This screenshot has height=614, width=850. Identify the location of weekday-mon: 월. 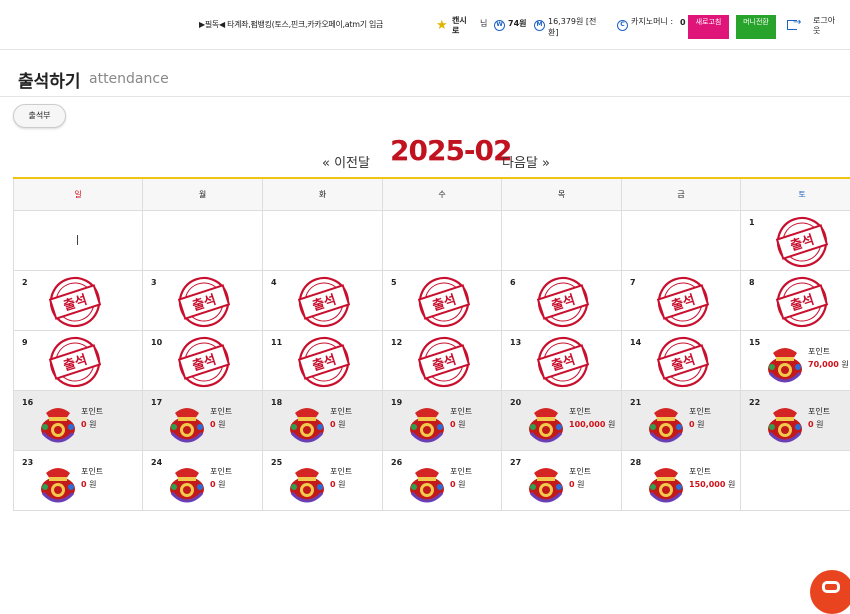
(203, 194).